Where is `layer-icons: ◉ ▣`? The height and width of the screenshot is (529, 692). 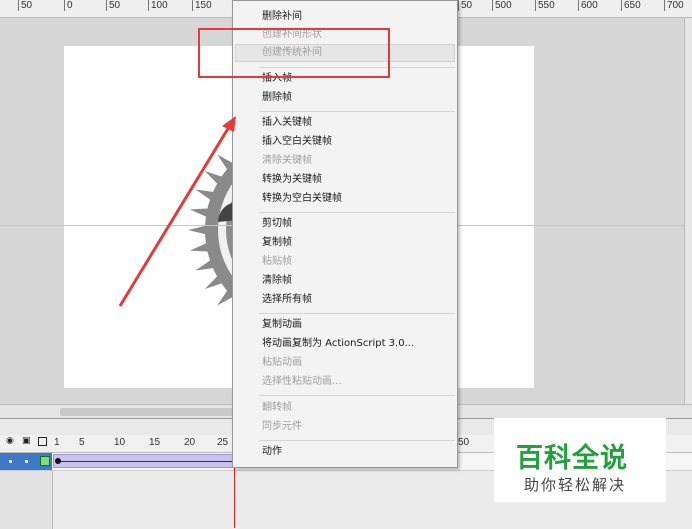
layer-icons: ◉ ▣ is located at coordinates (28, 444).